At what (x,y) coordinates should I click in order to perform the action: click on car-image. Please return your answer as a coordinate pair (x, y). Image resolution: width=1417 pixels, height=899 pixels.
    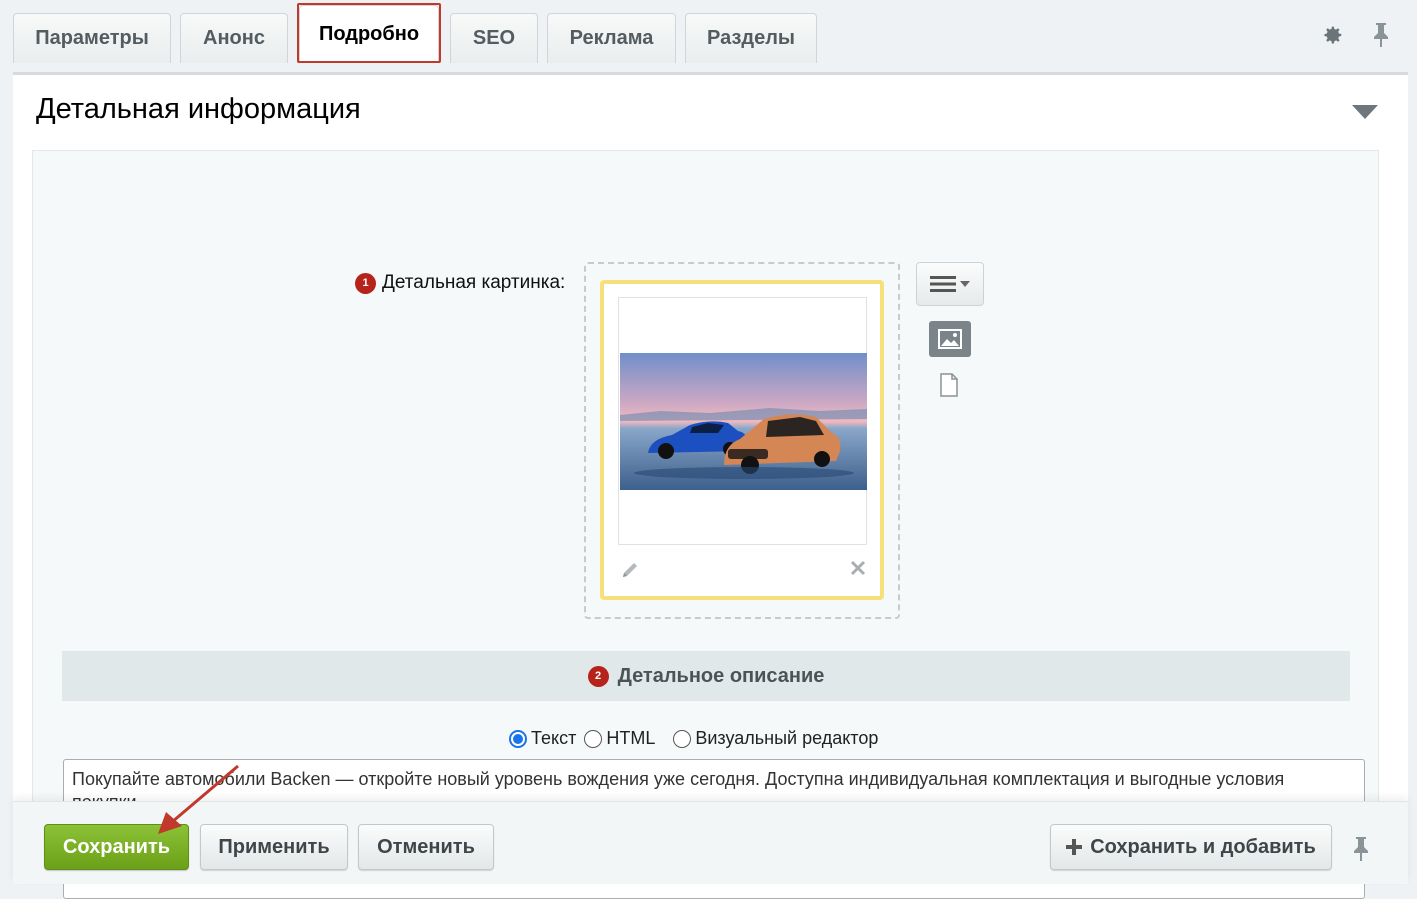
    Looking at the image, I should click on (743, 421).